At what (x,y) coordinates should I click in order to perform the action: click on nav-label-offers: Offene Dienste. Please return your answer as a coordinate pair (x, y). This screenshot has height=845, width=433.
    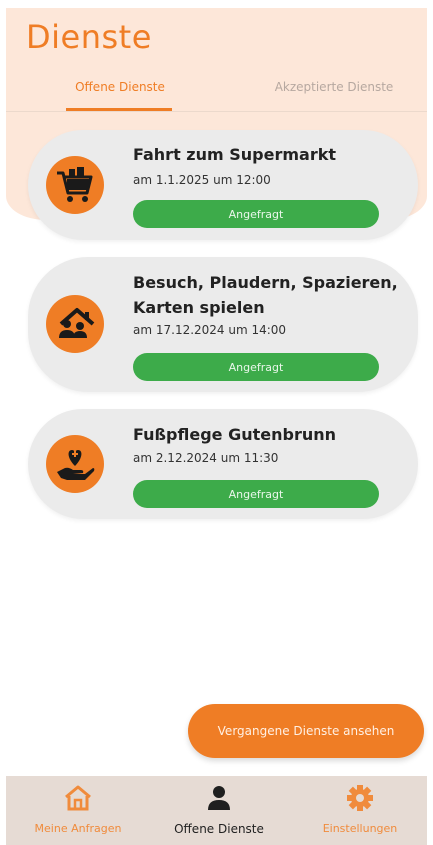
    Looking at the image, I should click on (219, 829).